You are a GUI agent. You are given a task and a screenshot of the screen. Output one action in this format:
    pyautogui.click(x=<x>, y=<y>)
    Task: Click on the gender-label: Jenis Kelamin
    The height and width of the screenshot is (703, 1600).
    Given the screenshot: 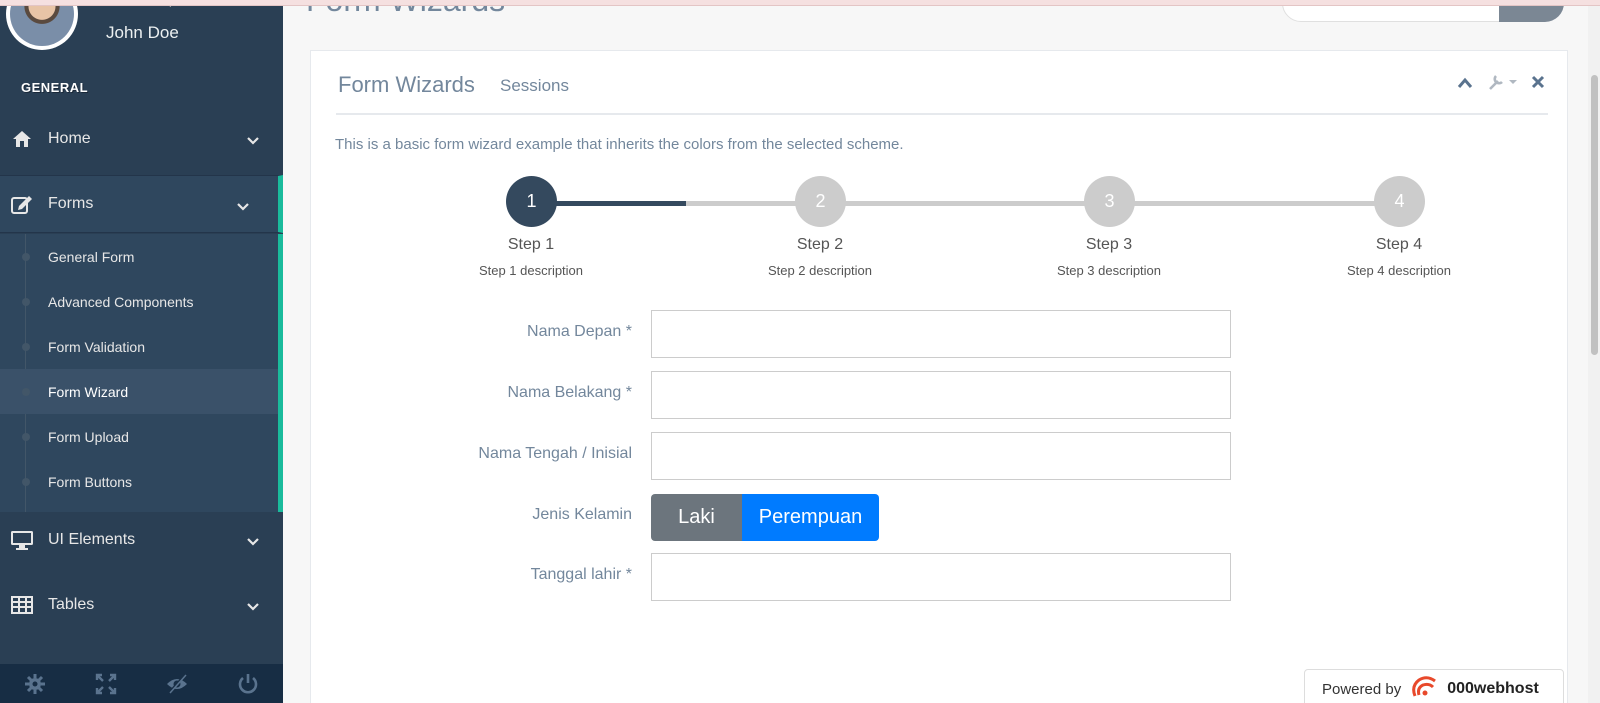 What is the action you would take?
    pyautogui.click(x=582, y=514)
    